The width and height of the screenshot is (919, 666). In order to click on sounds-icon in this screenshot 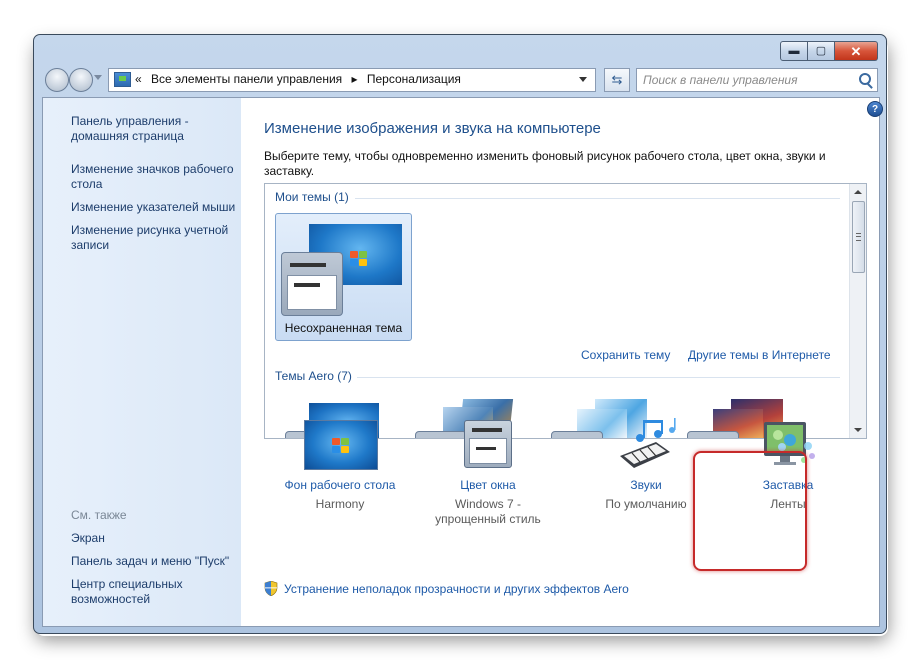, I will do `click(646, 445)`.